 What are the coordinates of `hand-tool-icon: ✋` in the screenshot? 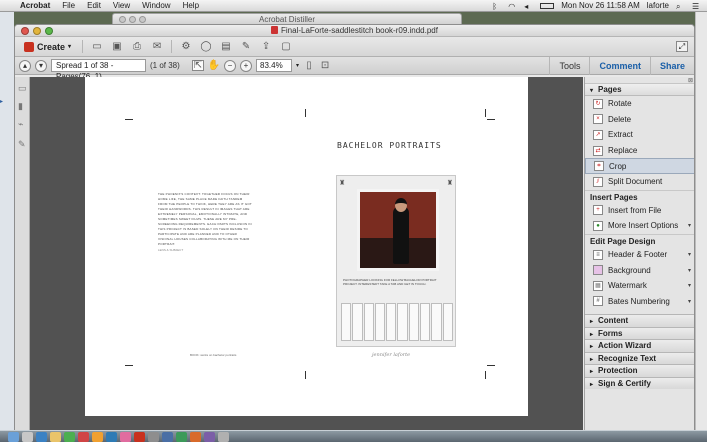 It's located at (214, 65).